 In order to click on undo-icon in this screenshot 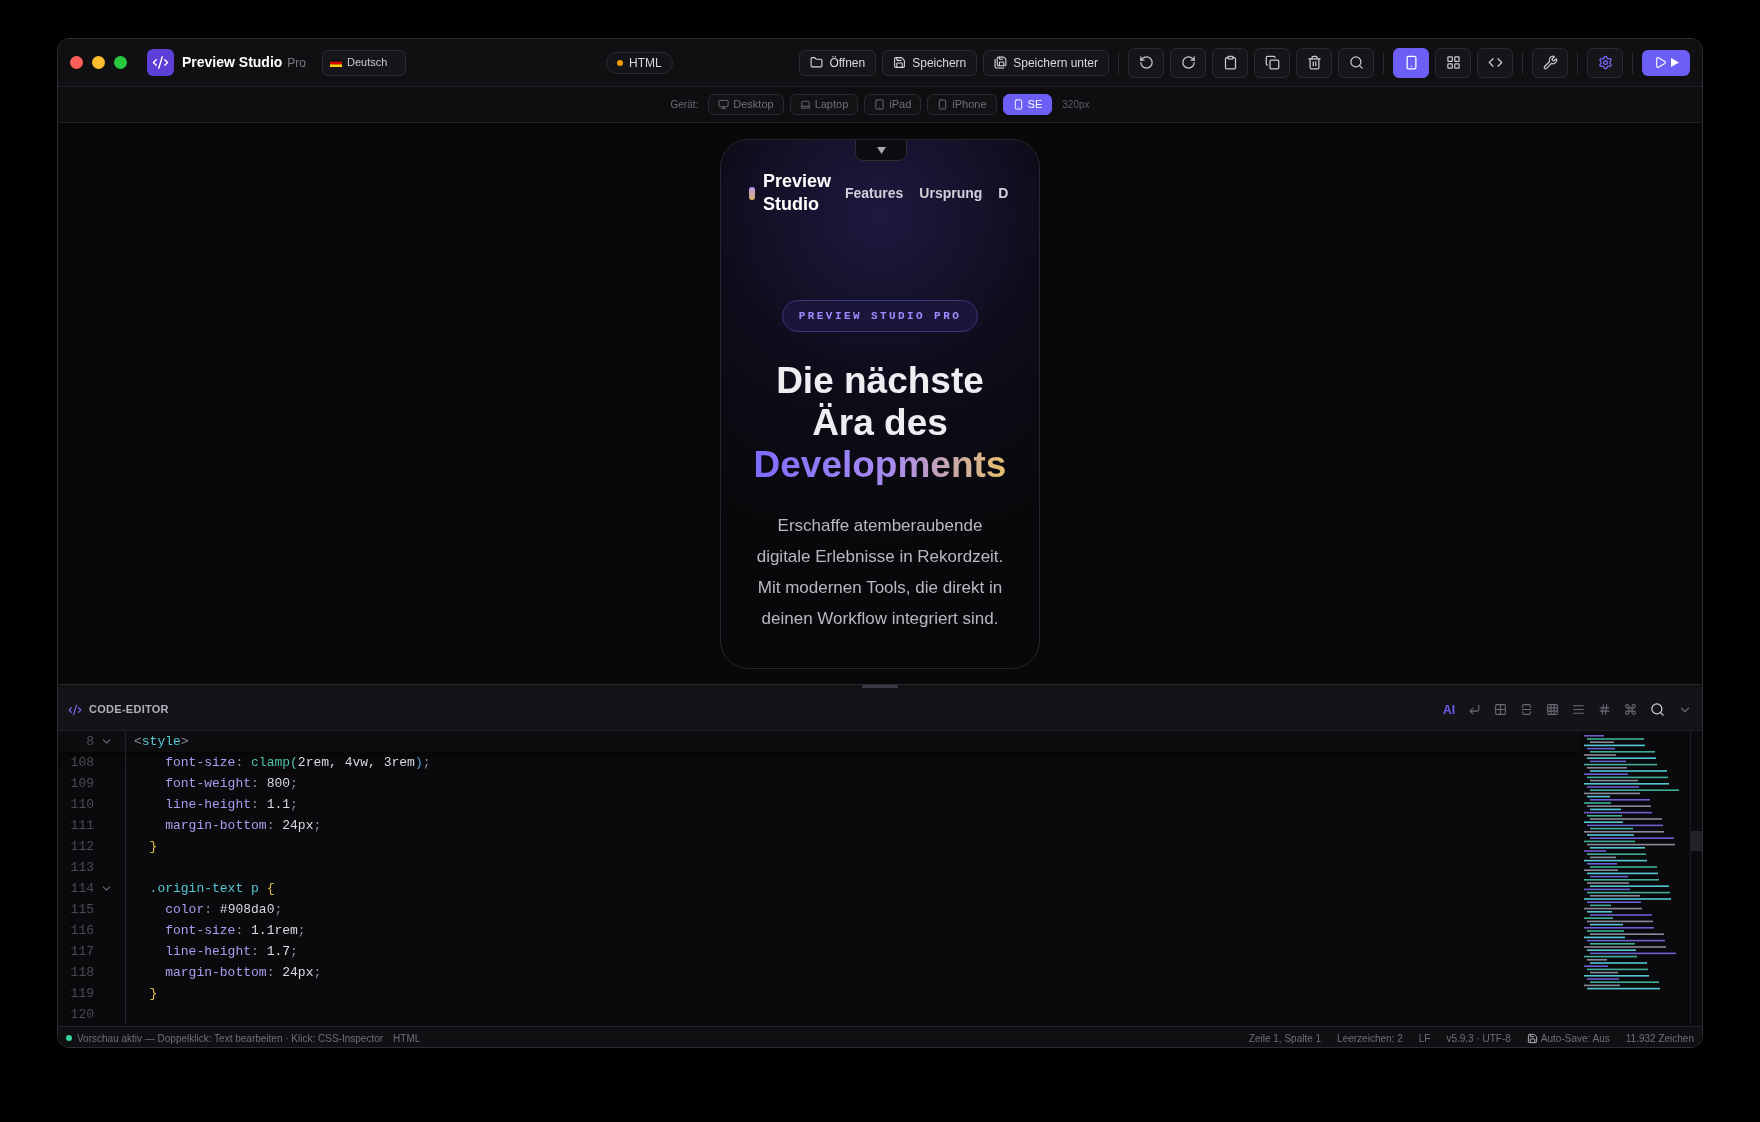, I will do `click(1146, 62)`.